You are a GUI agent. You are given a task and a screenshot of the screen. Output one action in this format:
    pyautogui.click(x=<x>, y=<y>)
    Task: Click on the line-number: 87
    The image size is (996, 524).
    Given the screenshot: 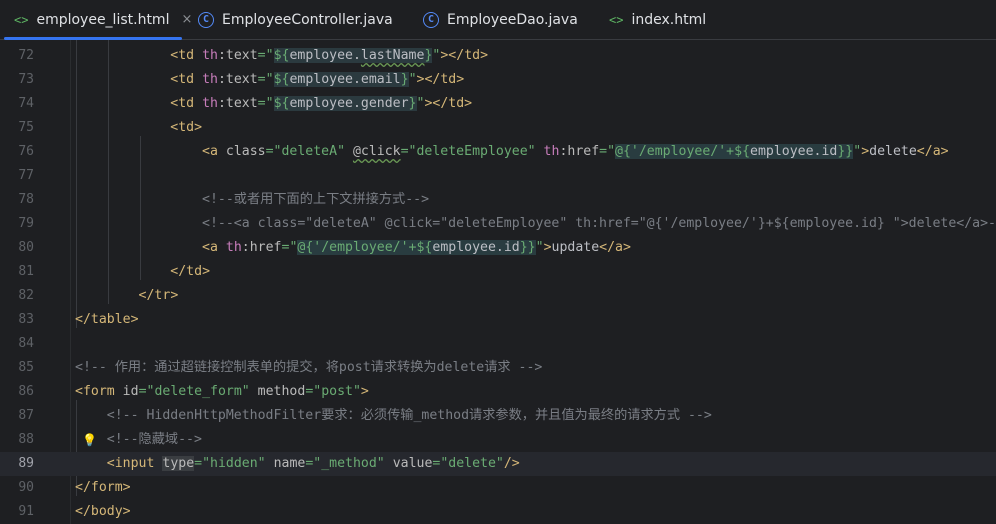 What is the action you would take?
    pyautogui.click(x=26, y=415)
    